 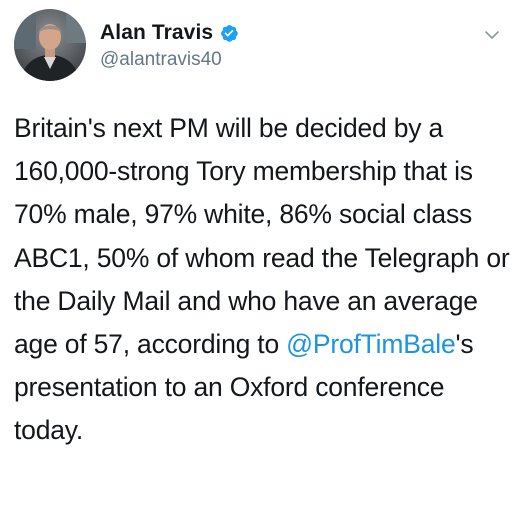 What do you see at coordinates (169, 60) in the screenshot?
I see `user-handle: @alantravis40` at bounding box center [169, 60].